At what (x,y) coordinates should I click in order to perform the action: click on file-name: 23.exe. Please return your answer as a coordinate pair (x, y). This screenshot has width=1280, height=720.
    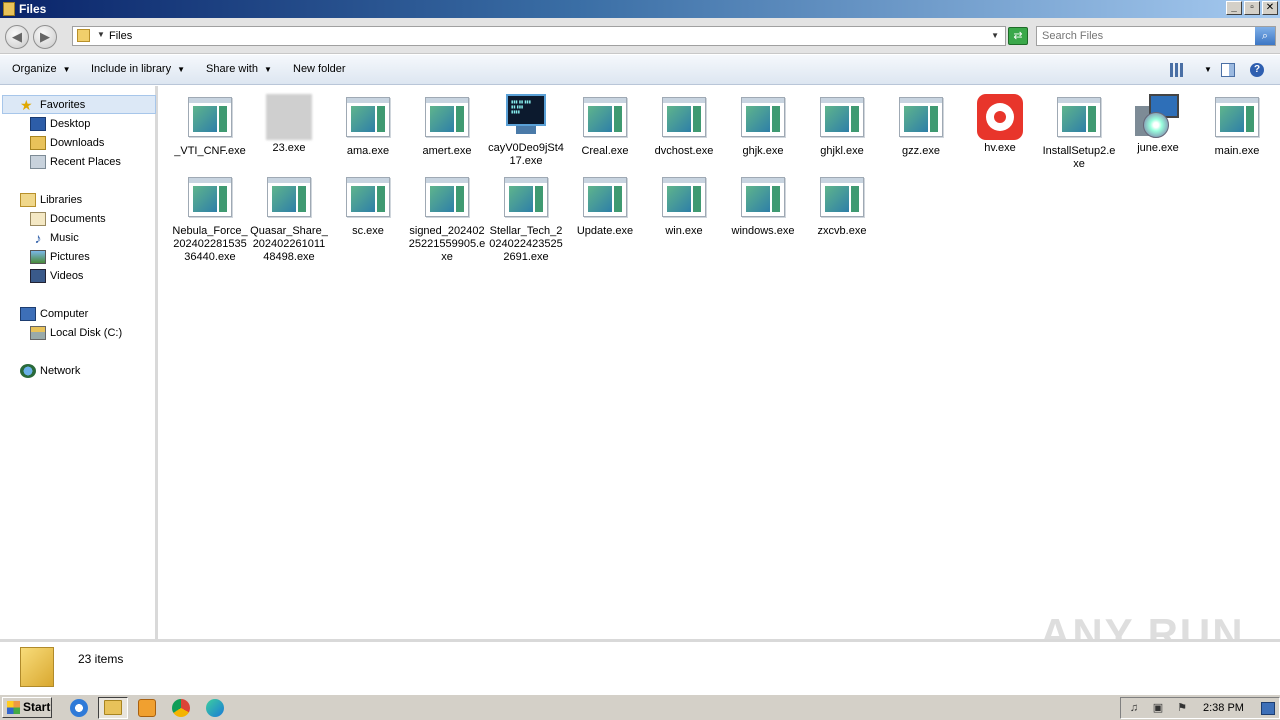
    Looking at the image, I should click on (289, 148).